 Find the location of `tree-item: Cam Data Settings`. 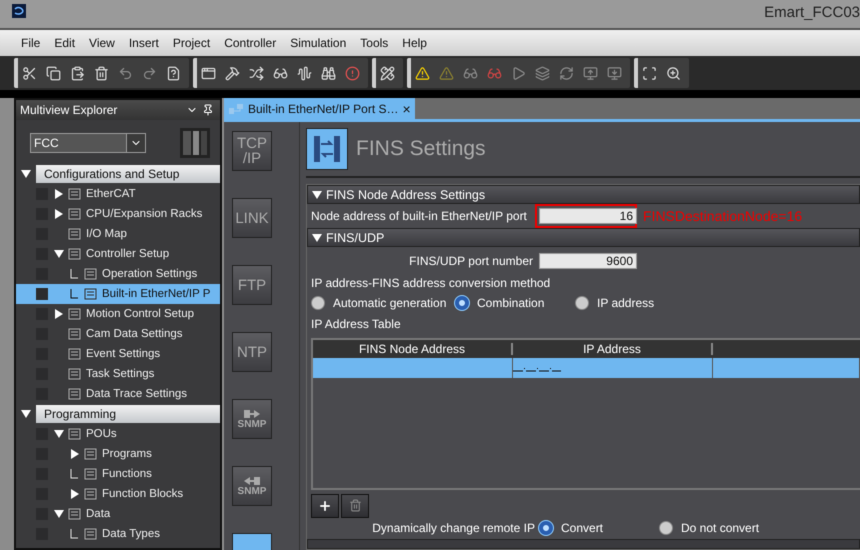

tree-item: Cam Data Settings is located at coordinates (118, 334).